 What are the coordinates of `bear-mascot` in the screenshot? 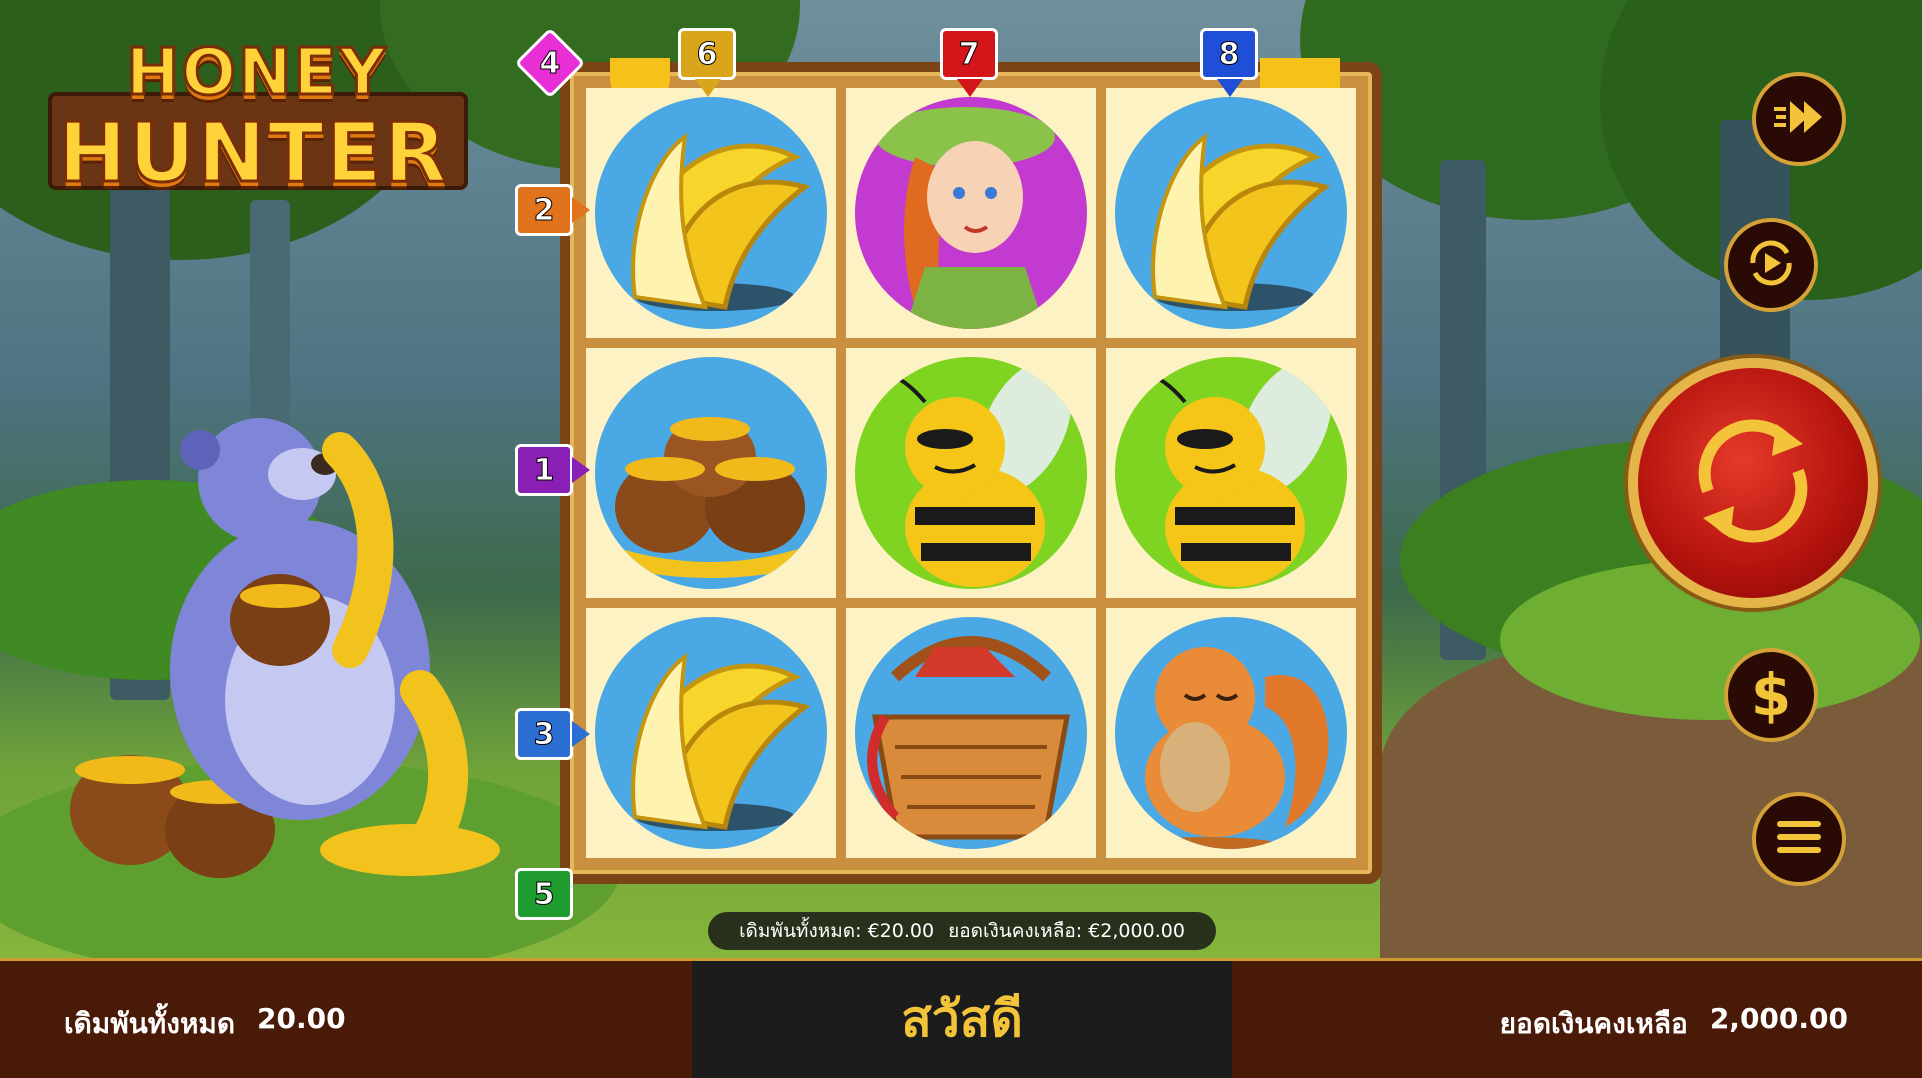 It's located at (300, 645).